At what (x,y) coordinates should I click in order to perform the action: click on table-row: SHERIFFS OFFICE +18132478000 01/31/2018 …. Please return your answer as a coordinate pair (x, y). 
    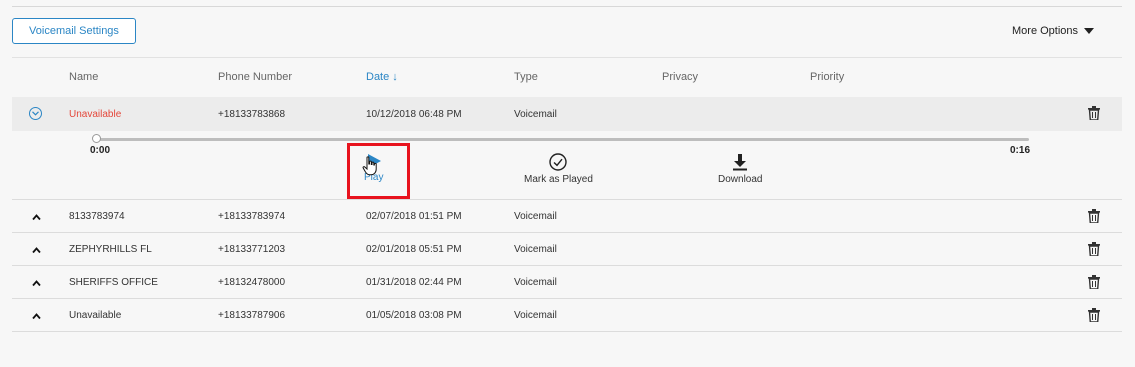
    Looking at the image, I should click on (567, 282).